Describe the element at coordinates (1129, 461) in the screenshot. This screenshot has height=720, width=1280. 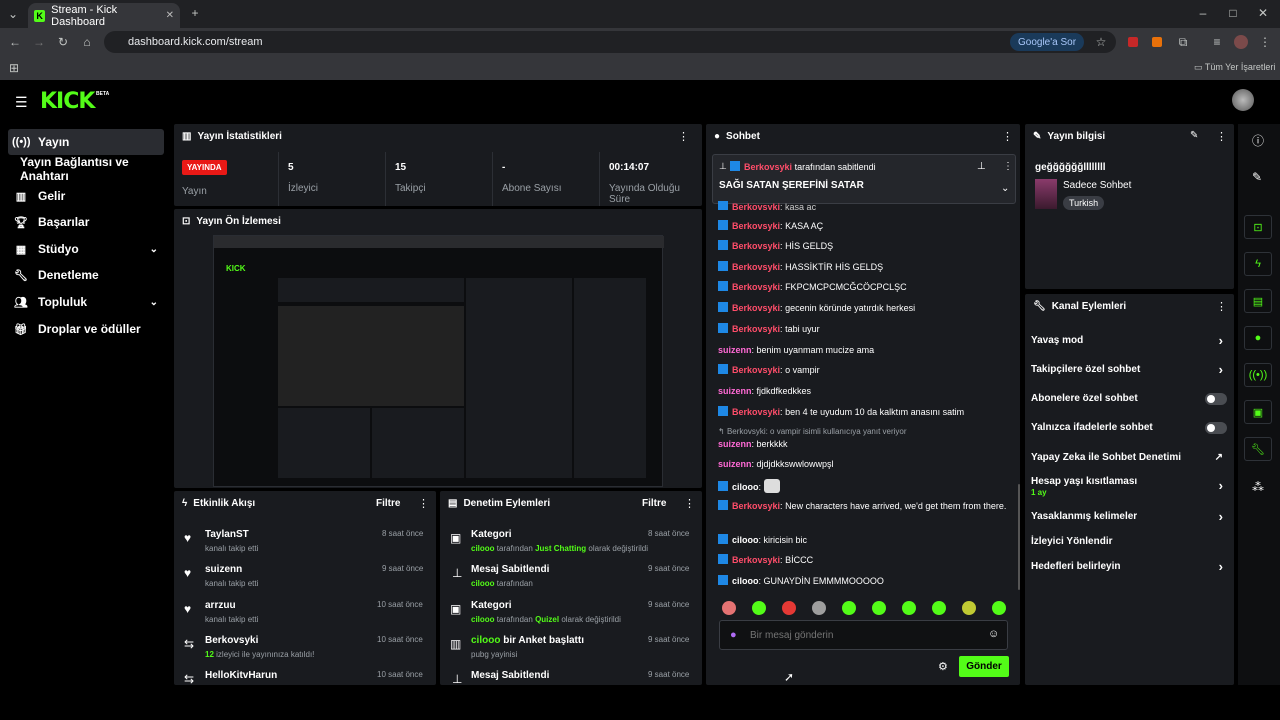
I see `ai-moderation-action: Yapay Zeka ile Sohbet Denetimi ↗` at that location.